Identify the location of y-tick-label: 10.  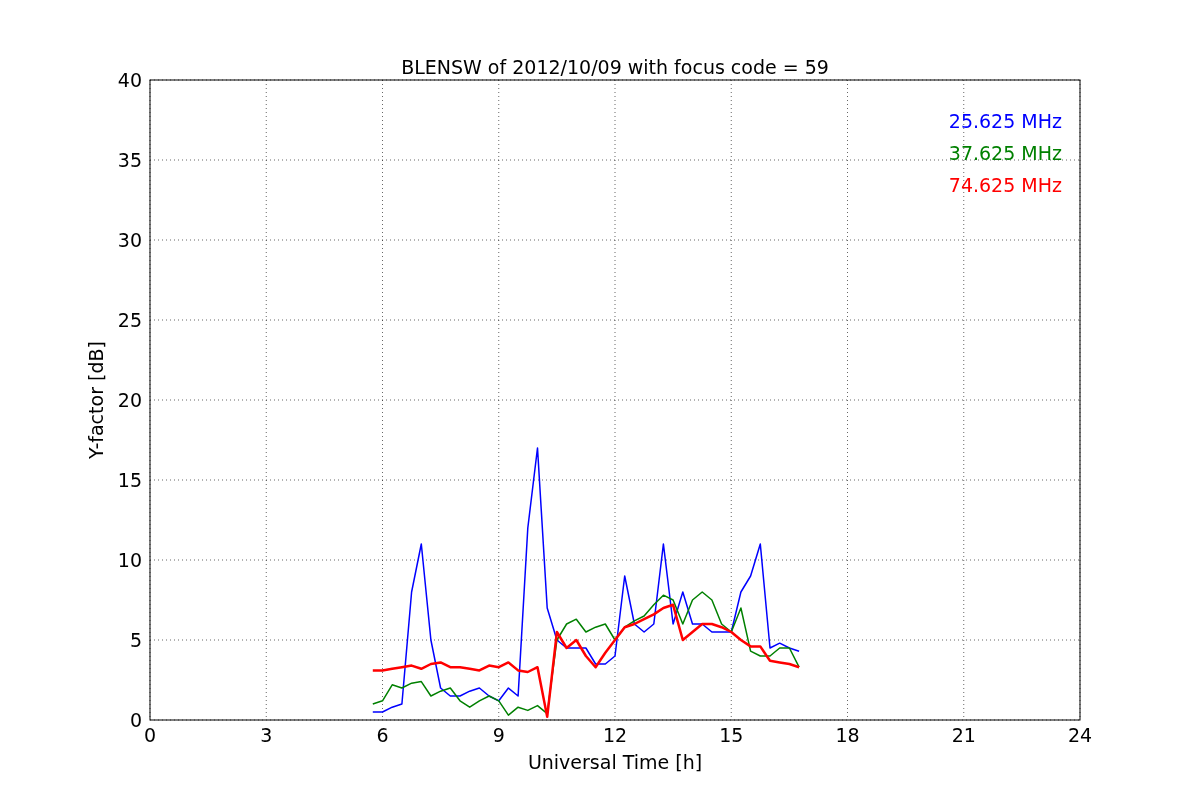
(129, 560).